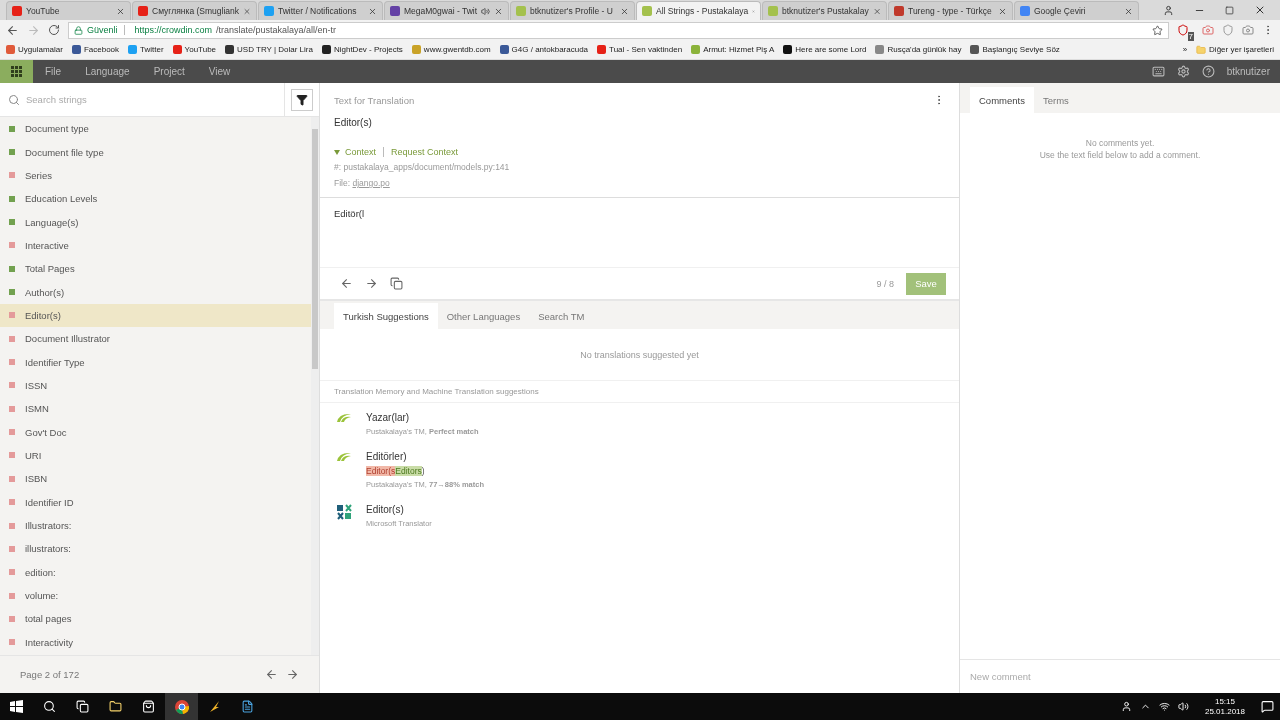 This screenshot has height=720, width=1280. I want to click on translate-icon, so click(344, 512).